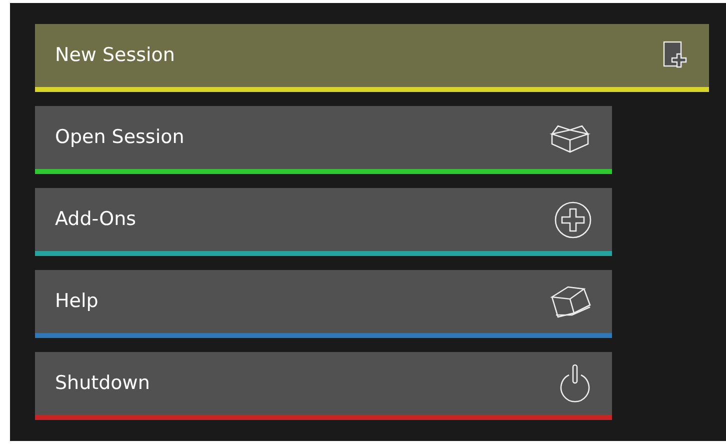  I want to click on menu-button: Shutdown, so click(323, 386).